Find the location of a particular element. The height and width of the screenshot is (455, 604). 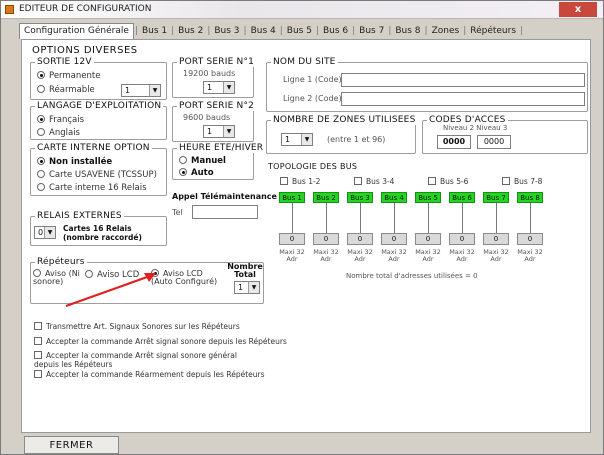

close-window-button: x is located at coordinates (578, 9).